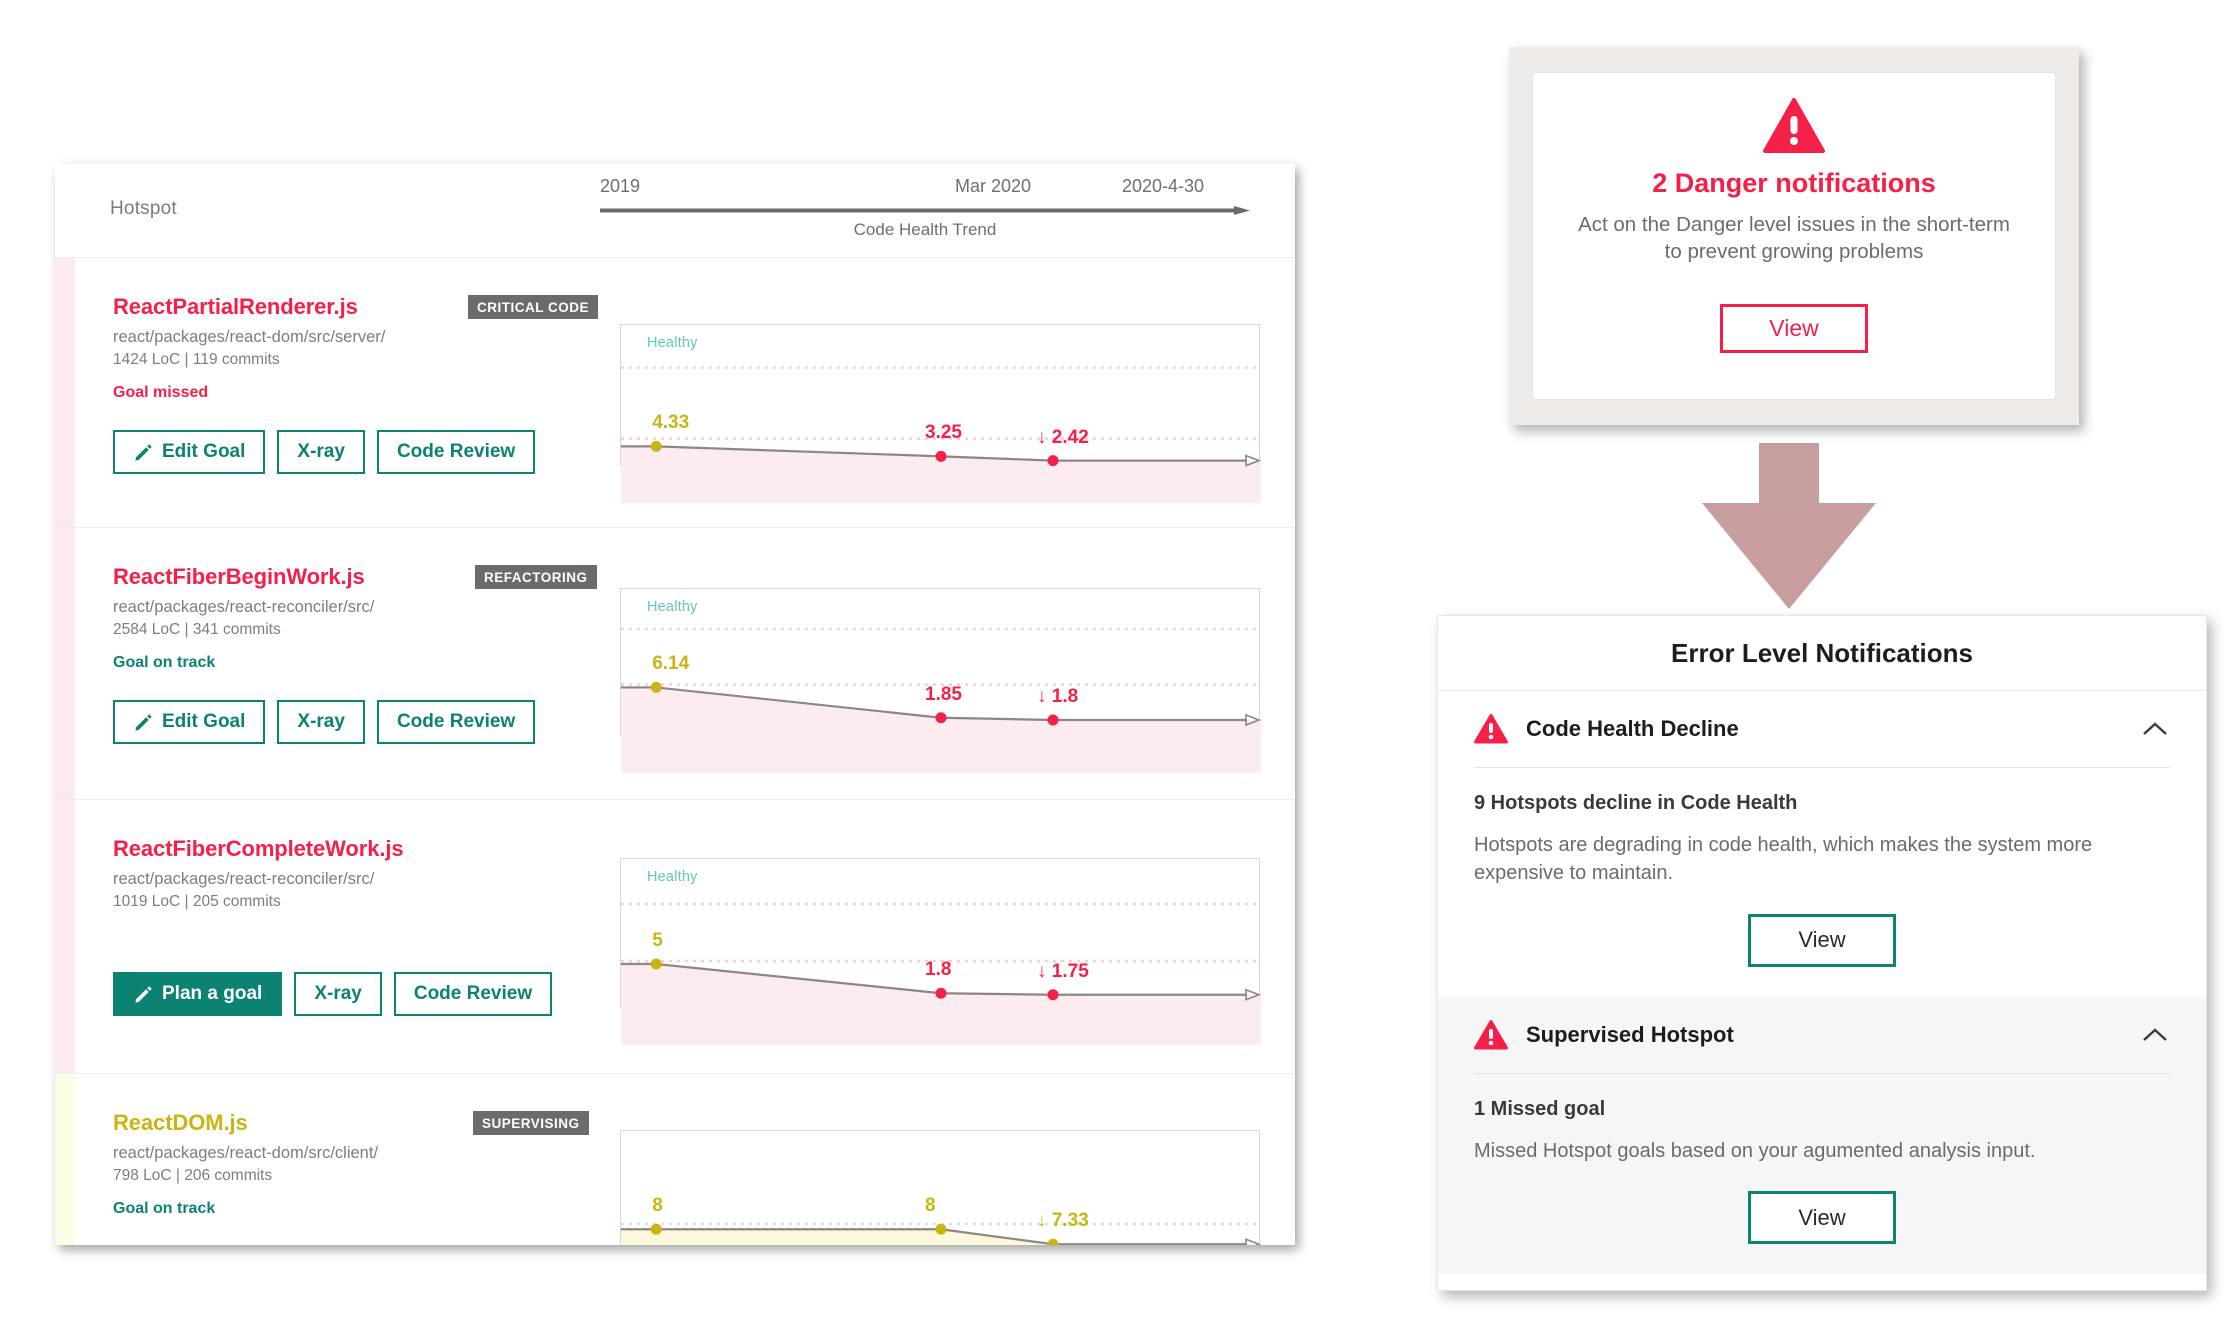  Describe the element at coordinates (533, 307) in the screenshot. I see `status-badge: CRITICAL CODE` at that location.